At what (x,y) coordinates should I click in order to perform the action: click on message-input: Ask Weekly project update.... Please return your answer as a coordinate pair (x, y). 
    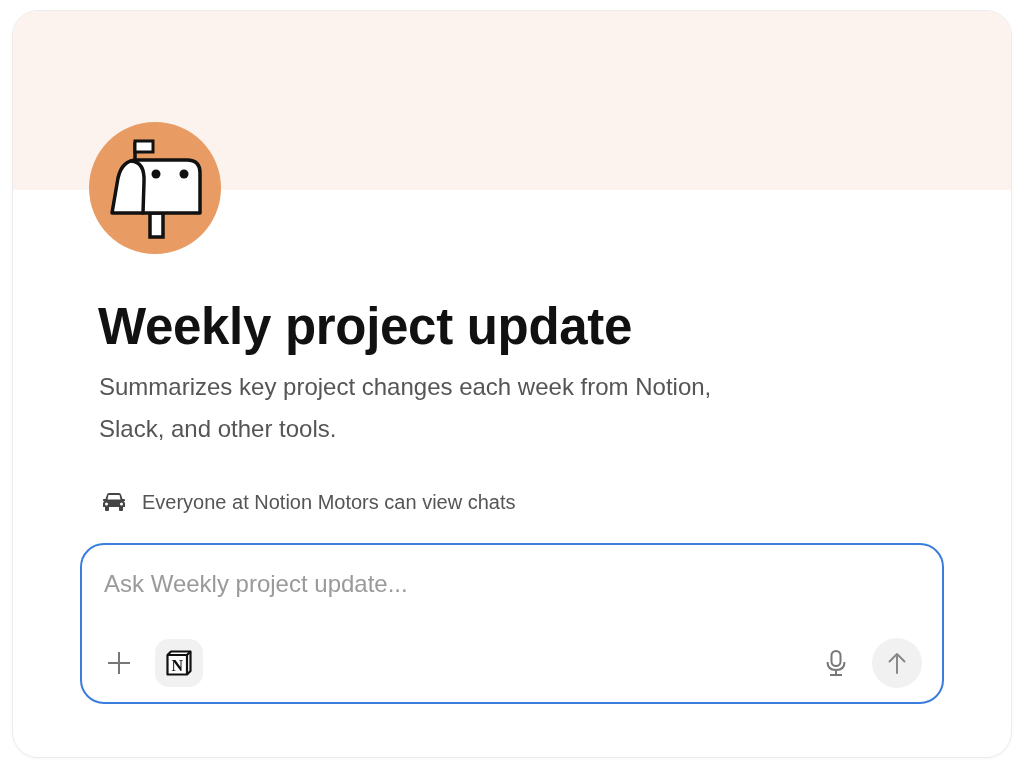
    Looking at the image, I should click on (513, 584).